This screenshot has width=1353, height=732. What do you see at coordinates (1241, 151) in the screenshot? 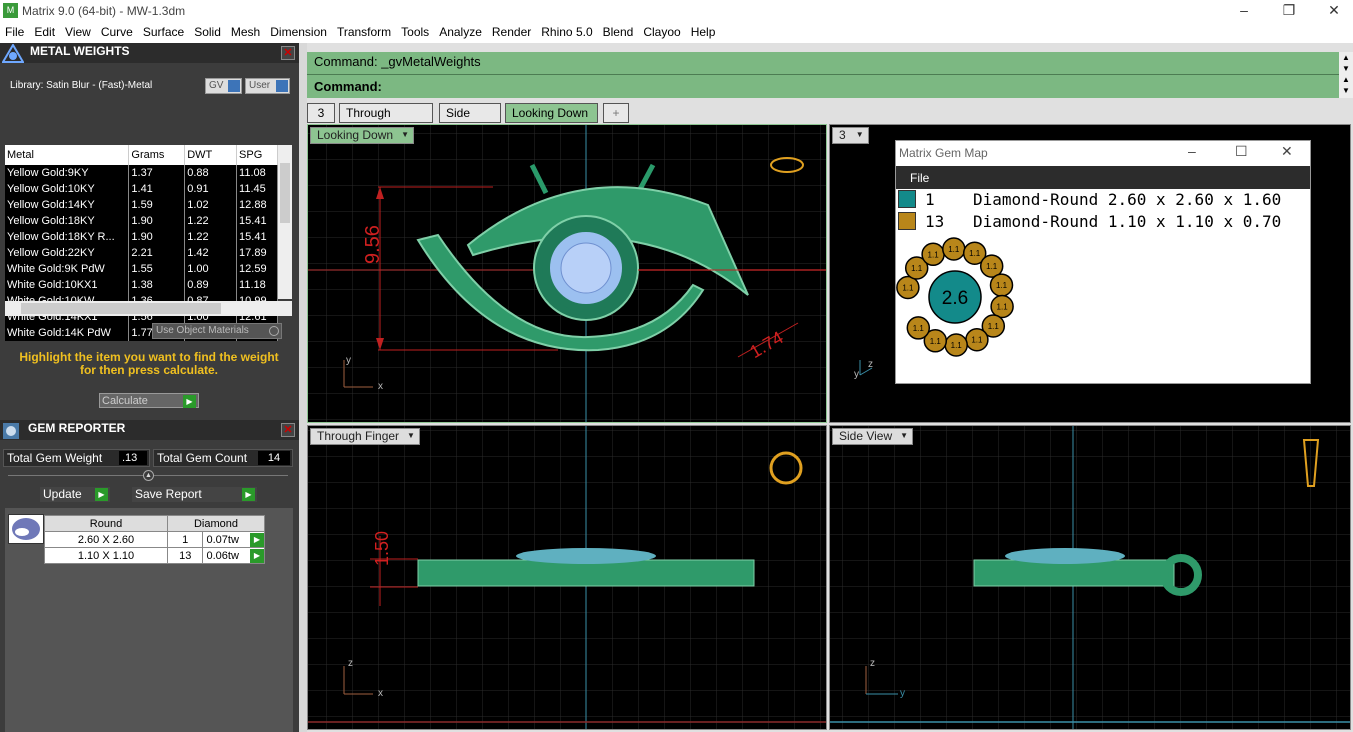
I see `maximize-button: ☐` at bounding box center [1241, 151].